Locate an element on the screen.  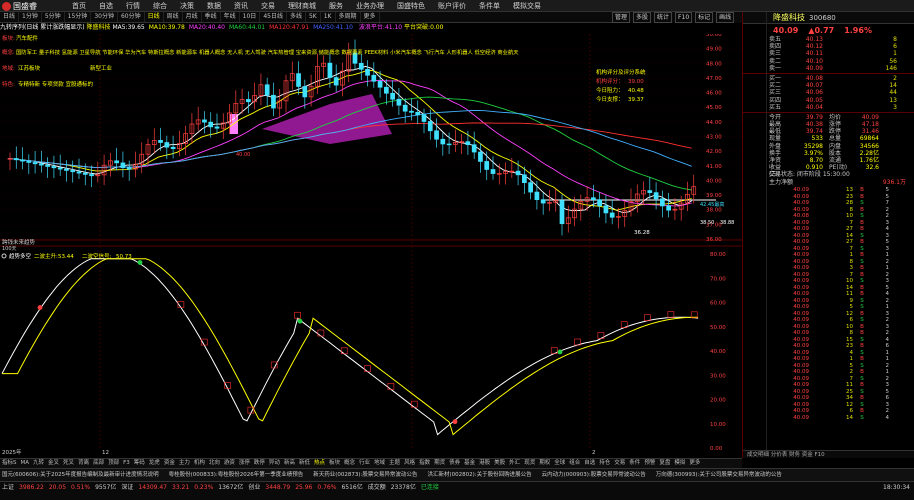
period-tab: 年线 is located at coordinates (230, 17).